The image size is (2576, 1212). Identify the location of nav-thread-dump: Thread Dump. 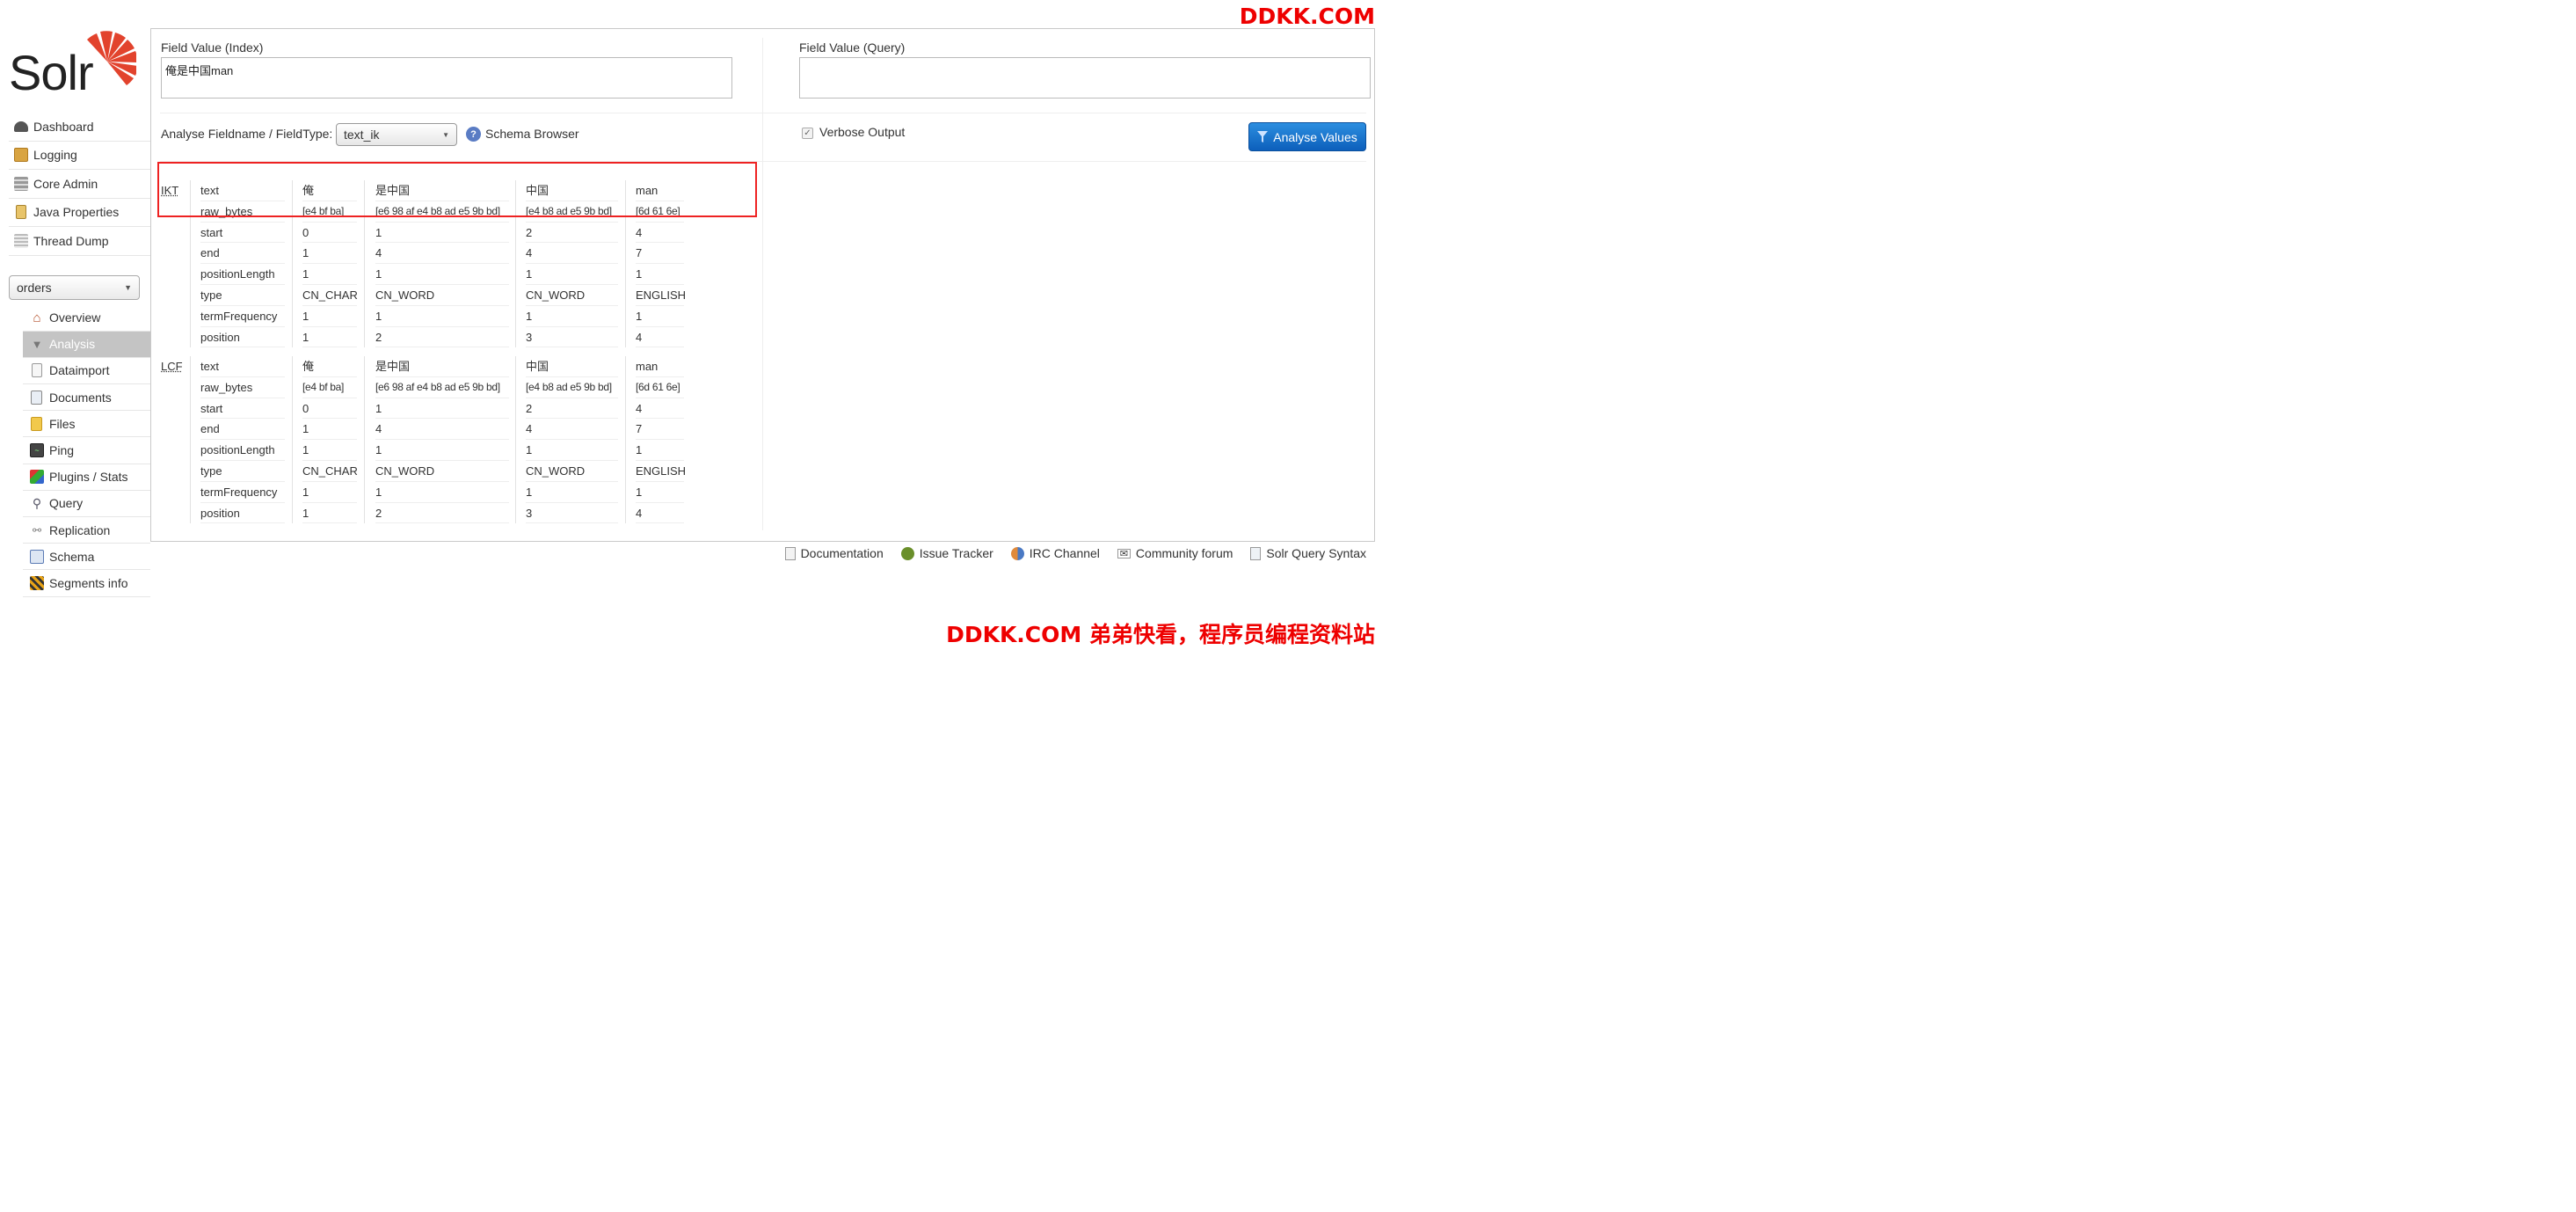
(79, 241).